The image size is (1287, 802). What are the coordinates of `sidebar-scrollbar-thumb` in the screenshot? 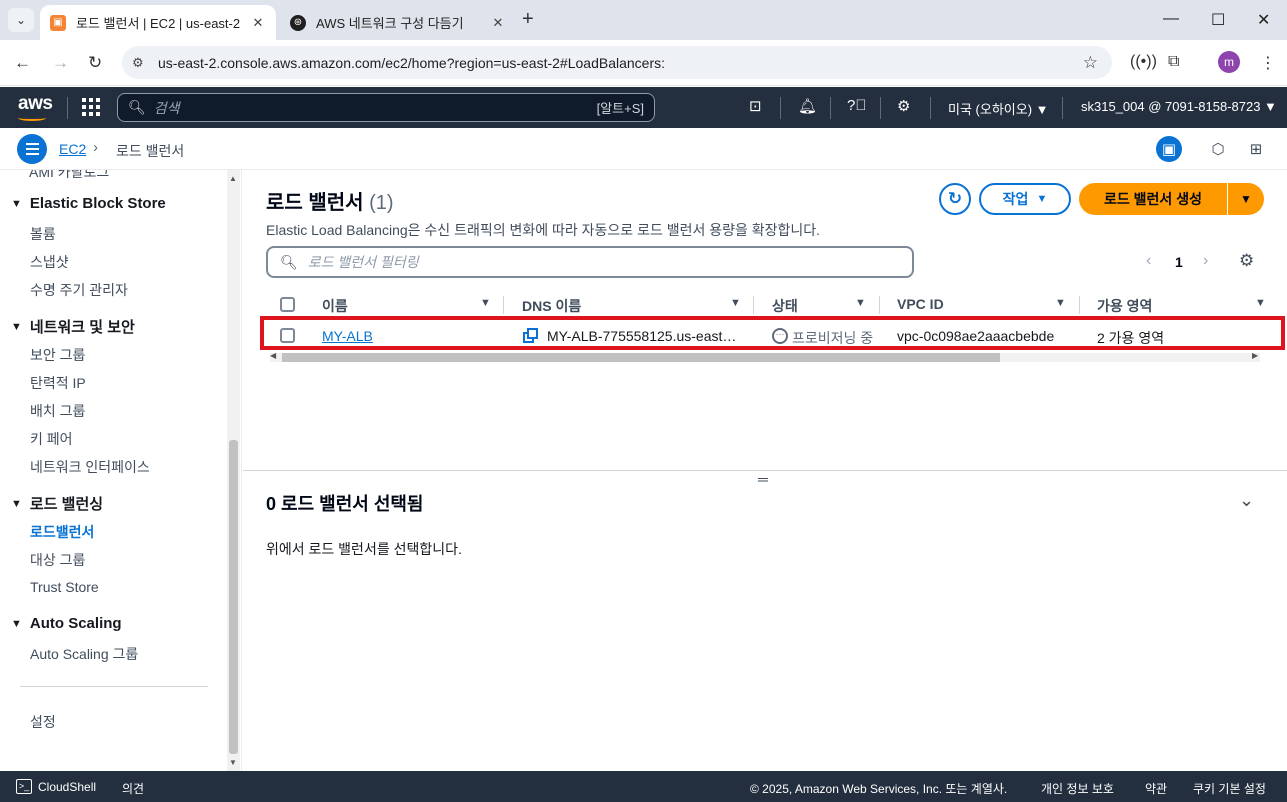 It's located at (233, 597).